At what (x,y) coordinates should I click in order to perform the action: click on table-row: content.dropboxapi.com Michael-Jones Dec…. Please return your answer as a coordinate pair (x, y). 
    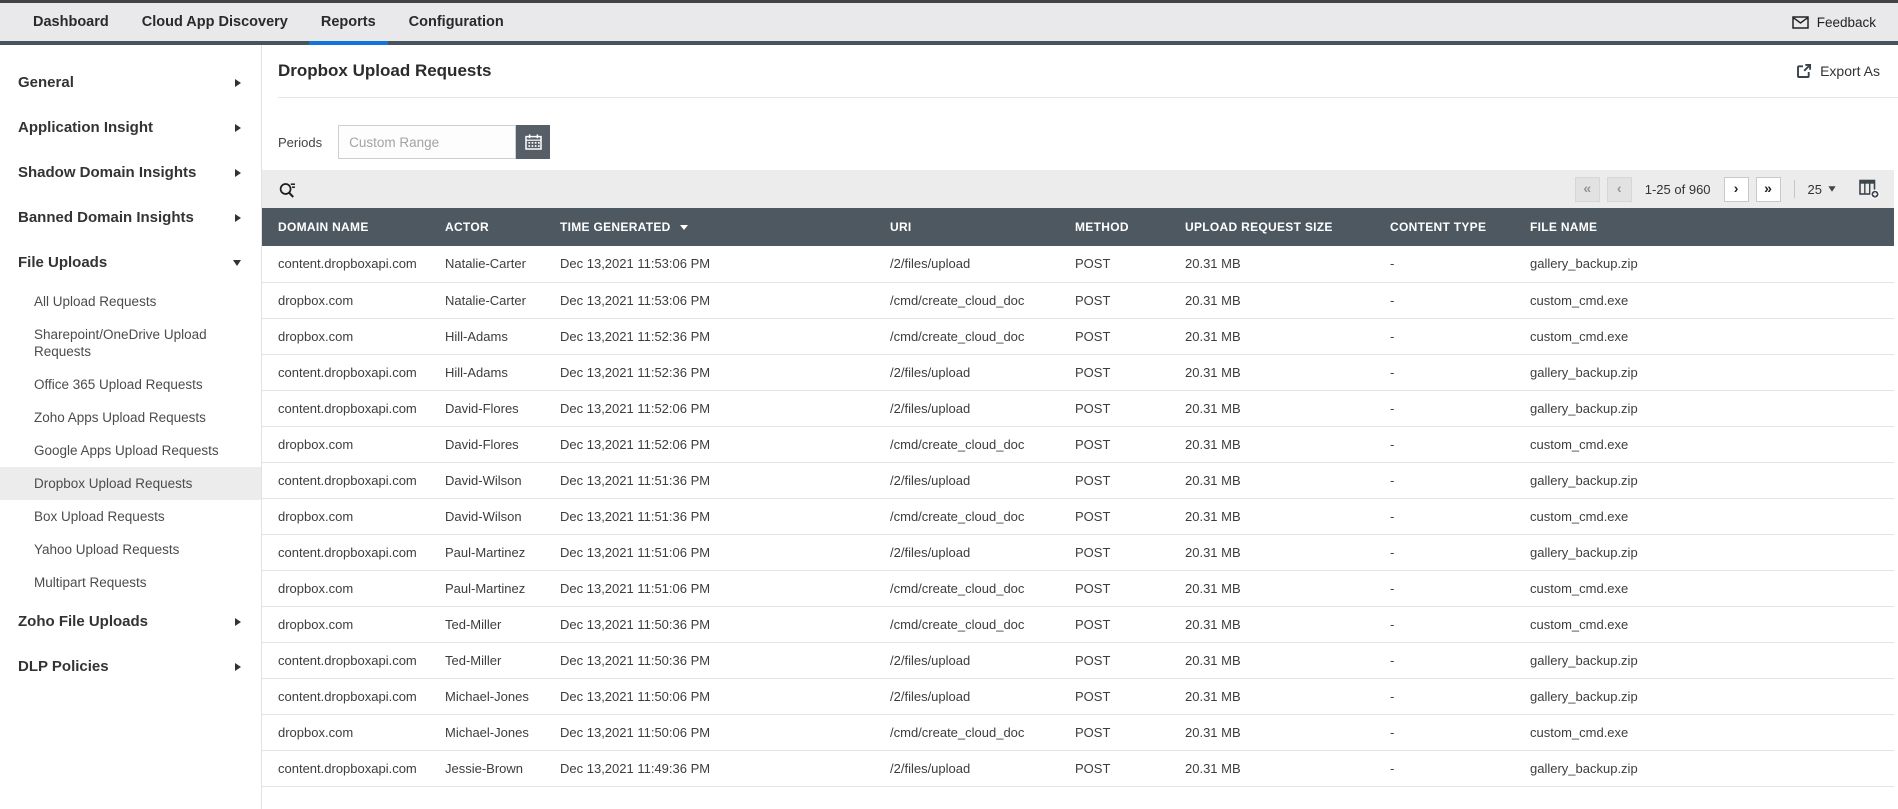
    Looking at the image, I should click on (1078, 696).